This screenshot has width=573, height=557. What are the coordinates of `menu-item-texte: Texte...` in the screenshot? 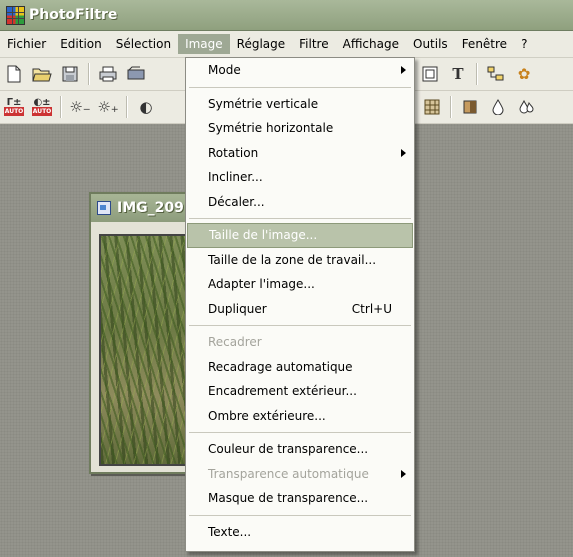 It's located at (300, 532).